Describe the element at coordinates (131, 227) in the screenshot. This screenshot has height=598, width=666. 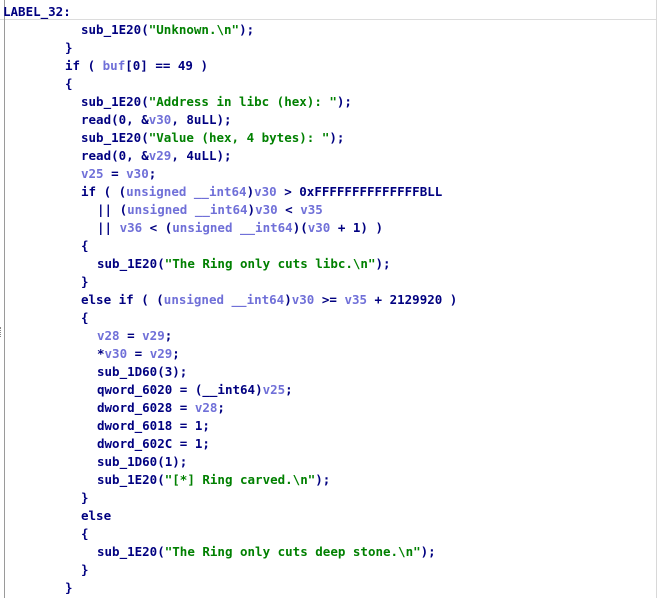
I see `variable-token: v36` at that location.